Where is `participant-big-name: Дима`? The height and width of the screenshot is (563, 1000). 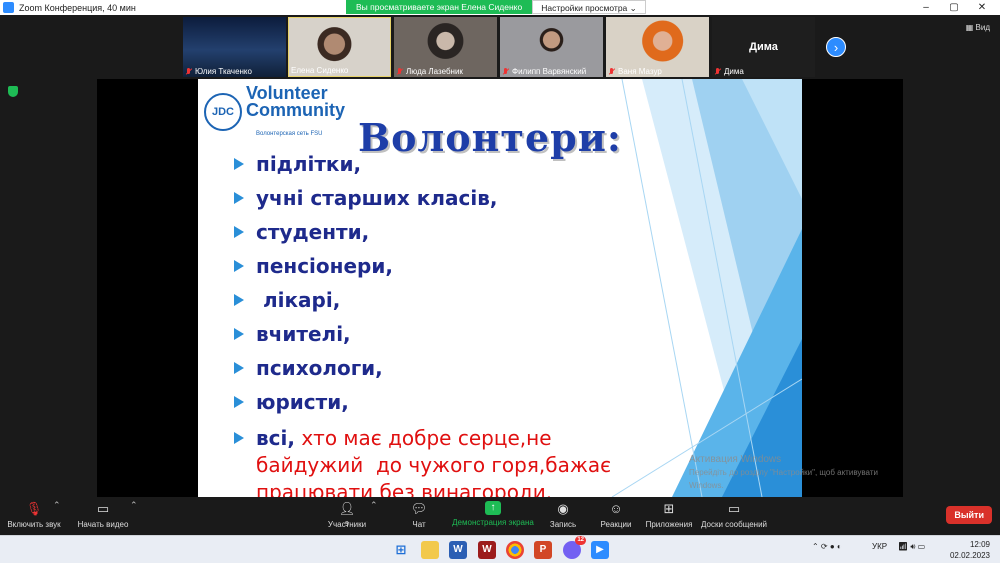
participant-big-name: Дима is located at coordinates (763, 47).